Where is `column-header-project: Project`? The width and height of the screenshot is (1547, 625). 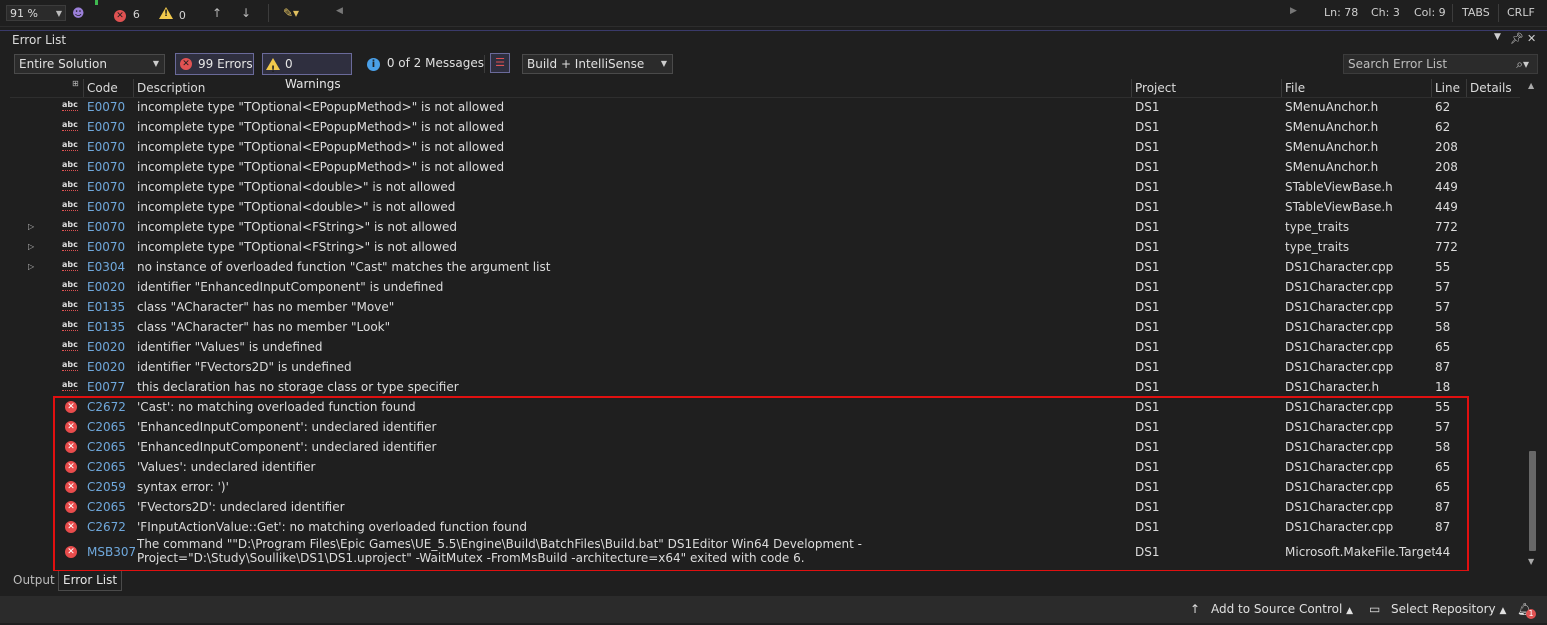 column-header-project: Project is located at coordinates (1206, 88).